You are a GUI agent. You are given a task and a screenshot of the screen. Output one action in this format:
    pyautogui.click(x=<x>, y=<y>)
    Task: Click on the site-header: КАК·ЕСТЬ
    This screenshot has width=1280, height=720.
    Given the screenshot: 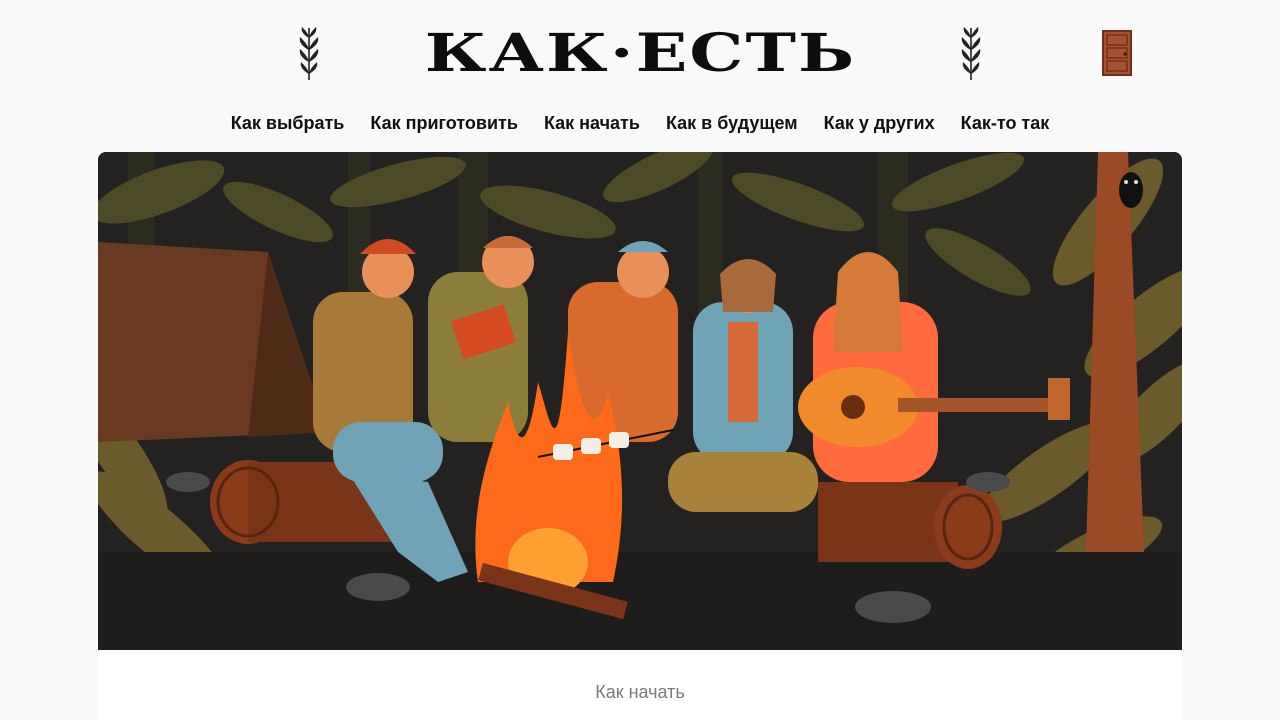 What is the action you would take?
    pyautogui.click(x=640, y=50)
    